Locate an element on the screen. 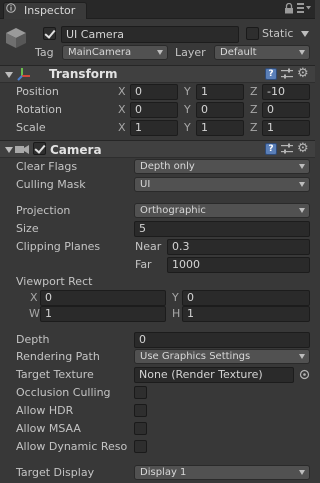  tag-dropdown: MainCamera is located at coordinates (115, 52).